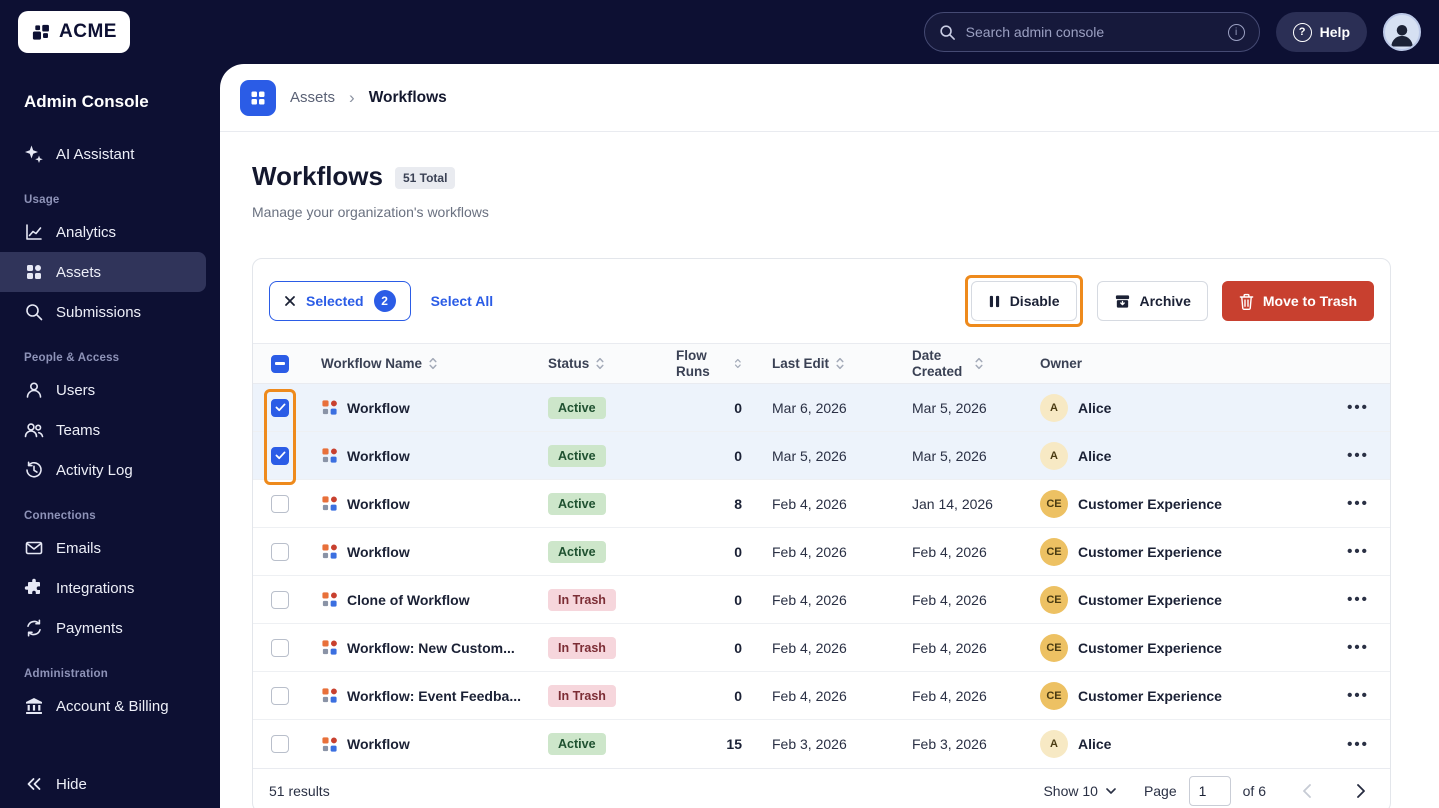  I want to click on select-all-checkbox, so click(280, 363).